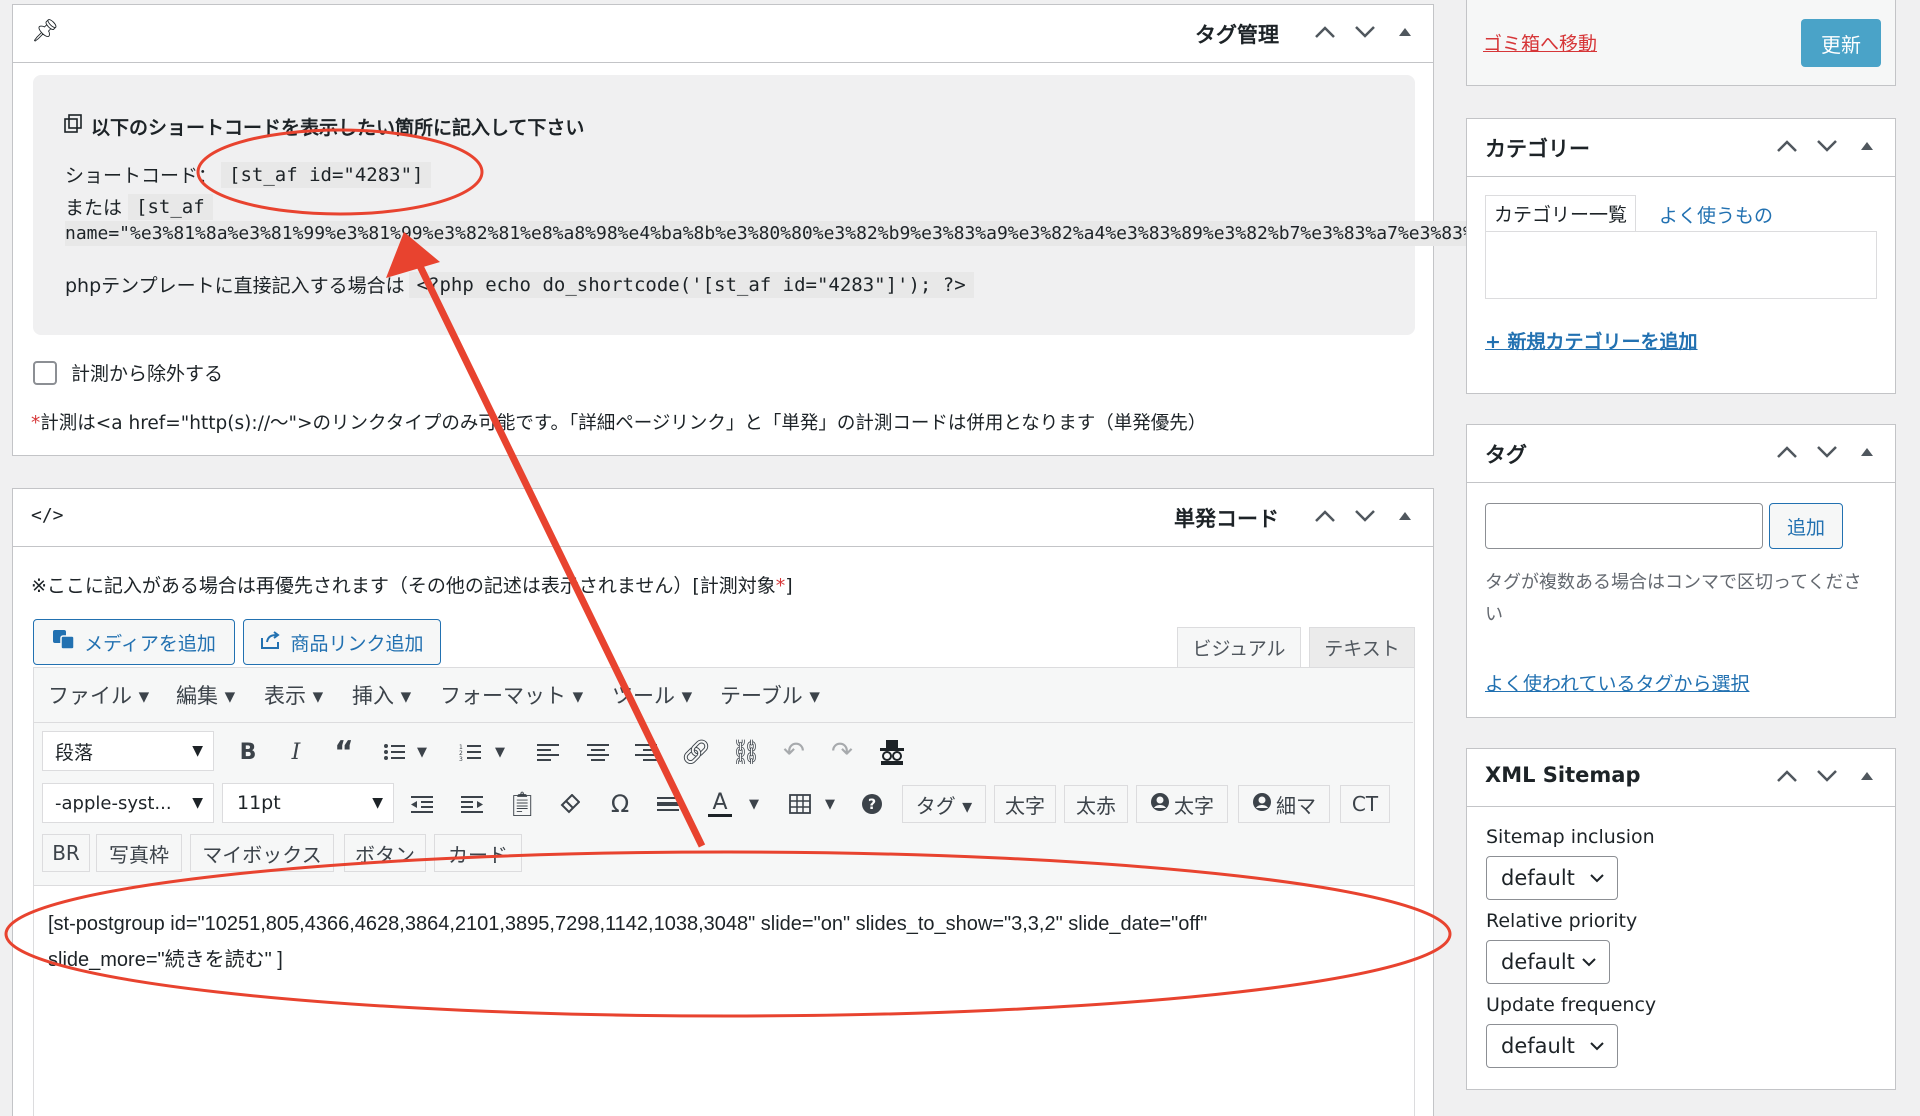 This screenshot has width=1920, height=1116. I want to click on align-center-icon, so click(598, 752).